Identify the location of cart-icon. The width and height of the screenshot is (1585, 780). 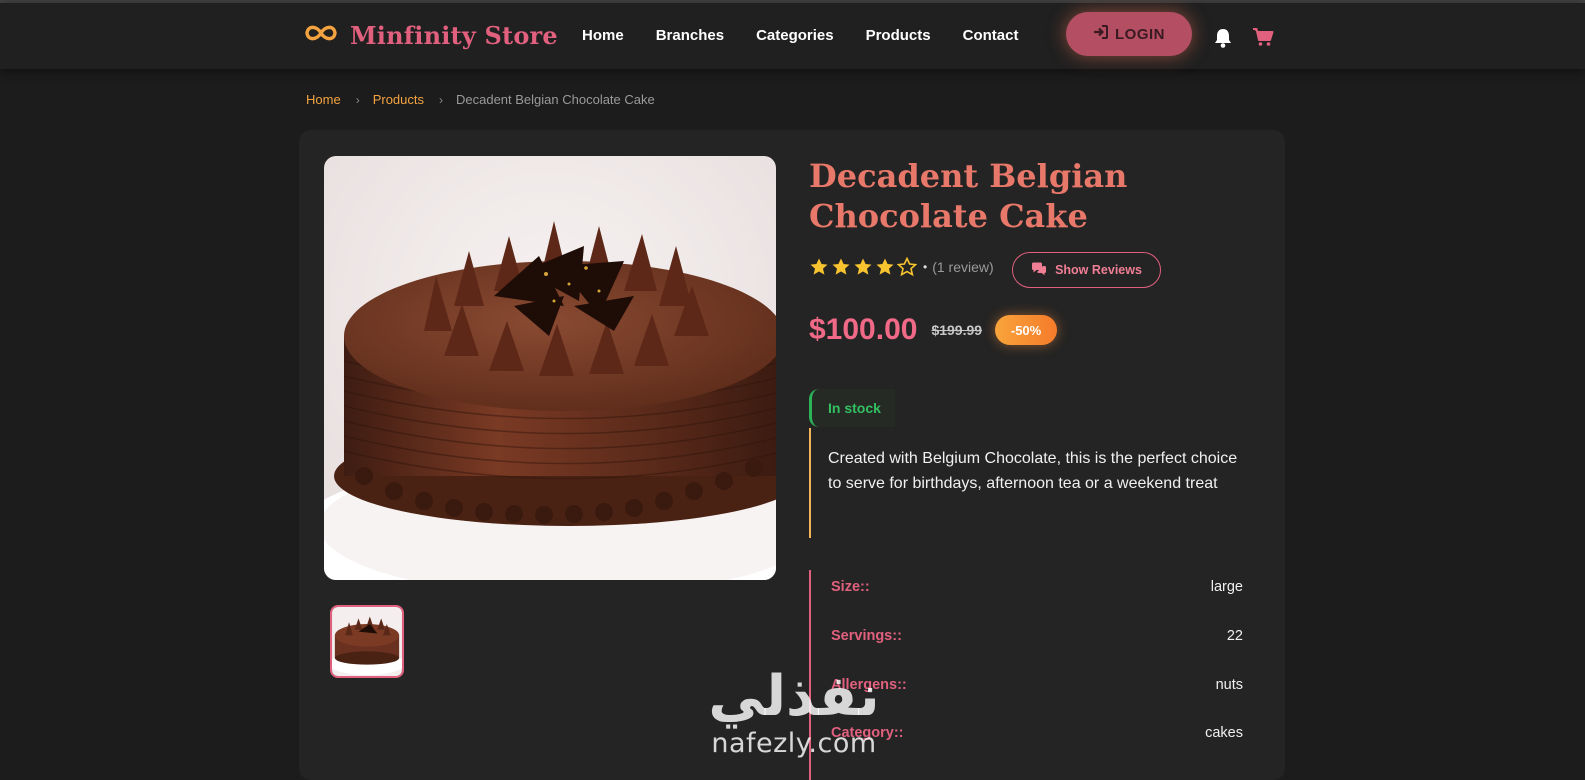
(1263, 37).